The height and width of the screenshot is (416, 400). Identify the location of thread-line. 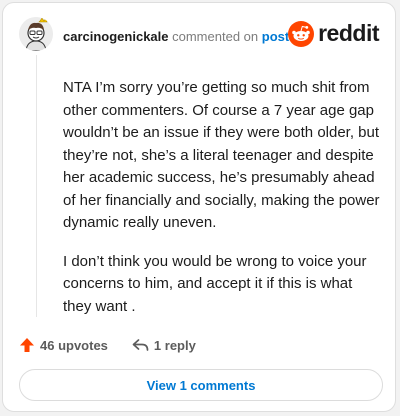
(36, 186).